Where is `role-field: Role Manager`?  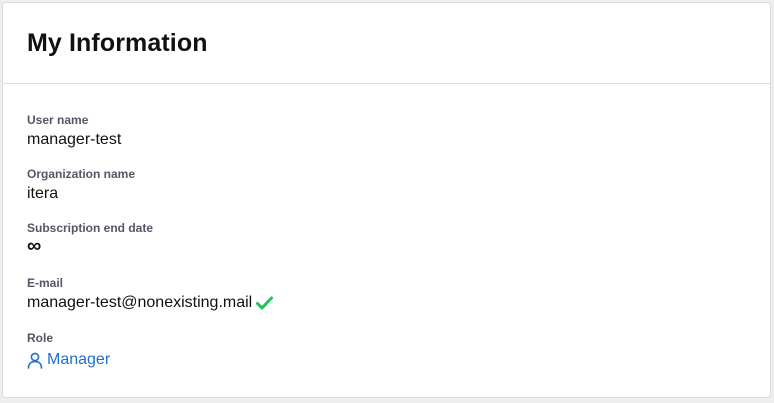
role-field: Role Manager is located at coordinates (68, 352).